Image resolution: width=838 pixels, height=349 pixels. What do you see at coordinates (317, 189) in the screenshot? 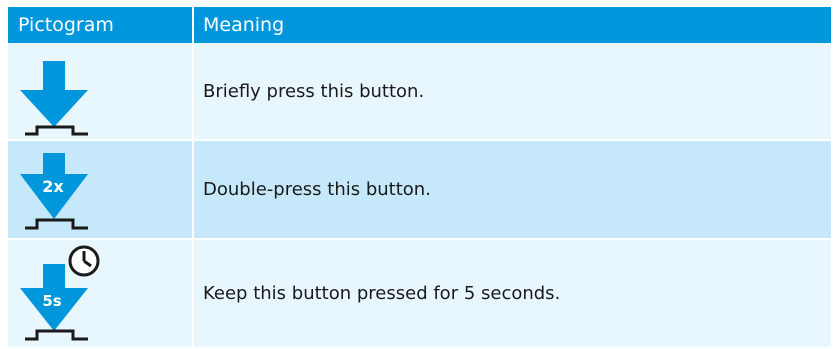
I see `meaning-text: Double-press this button.` at bounding box center [317, 189].